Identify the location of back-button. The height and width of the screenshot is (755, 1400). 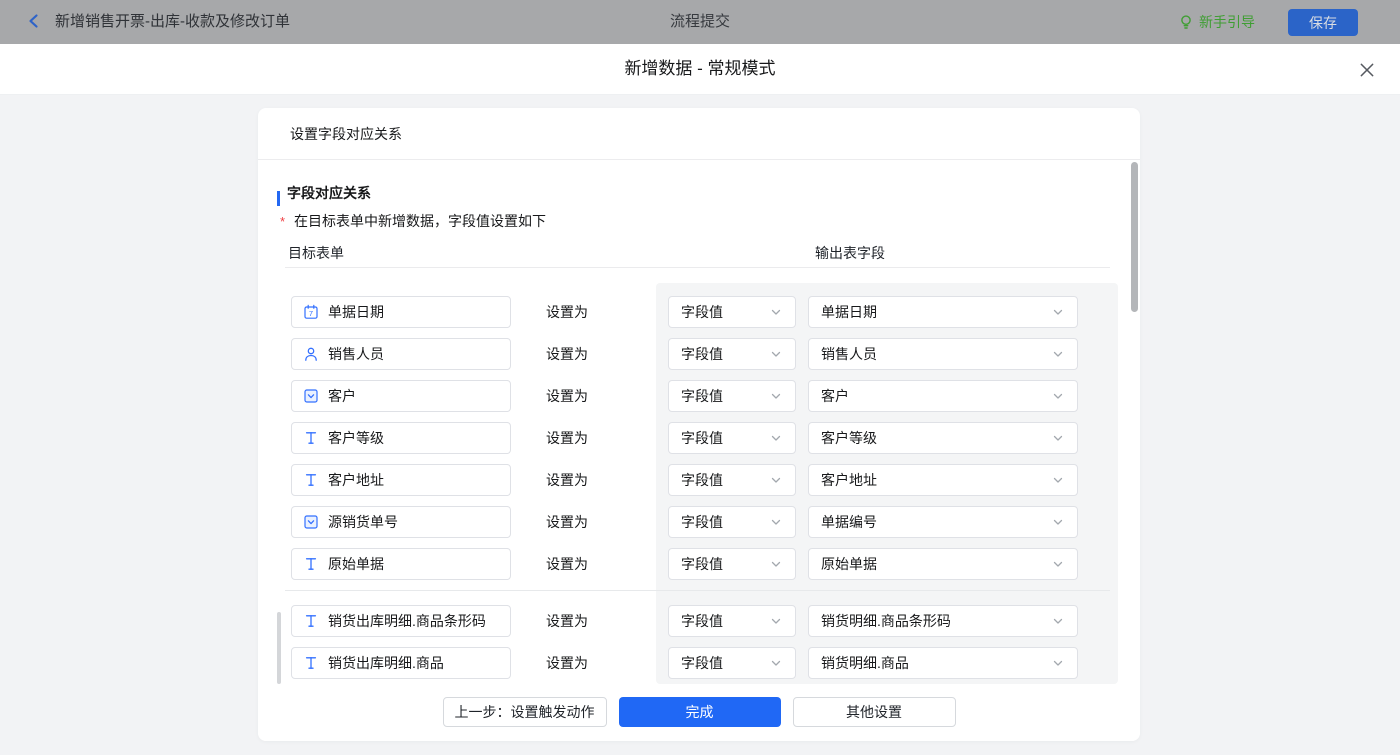
(36, 22).